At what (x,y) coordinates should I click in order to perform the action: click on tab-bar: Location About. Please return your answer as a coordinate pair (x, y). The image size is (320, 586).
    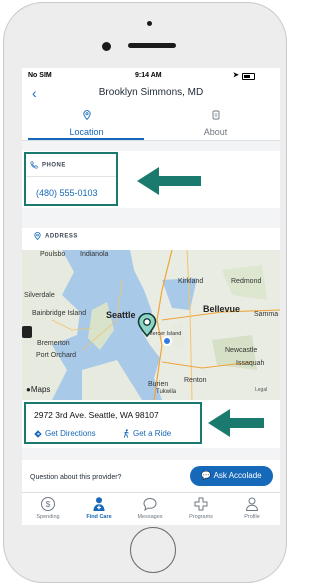
    Looking at the image, I should click on (151, 124).